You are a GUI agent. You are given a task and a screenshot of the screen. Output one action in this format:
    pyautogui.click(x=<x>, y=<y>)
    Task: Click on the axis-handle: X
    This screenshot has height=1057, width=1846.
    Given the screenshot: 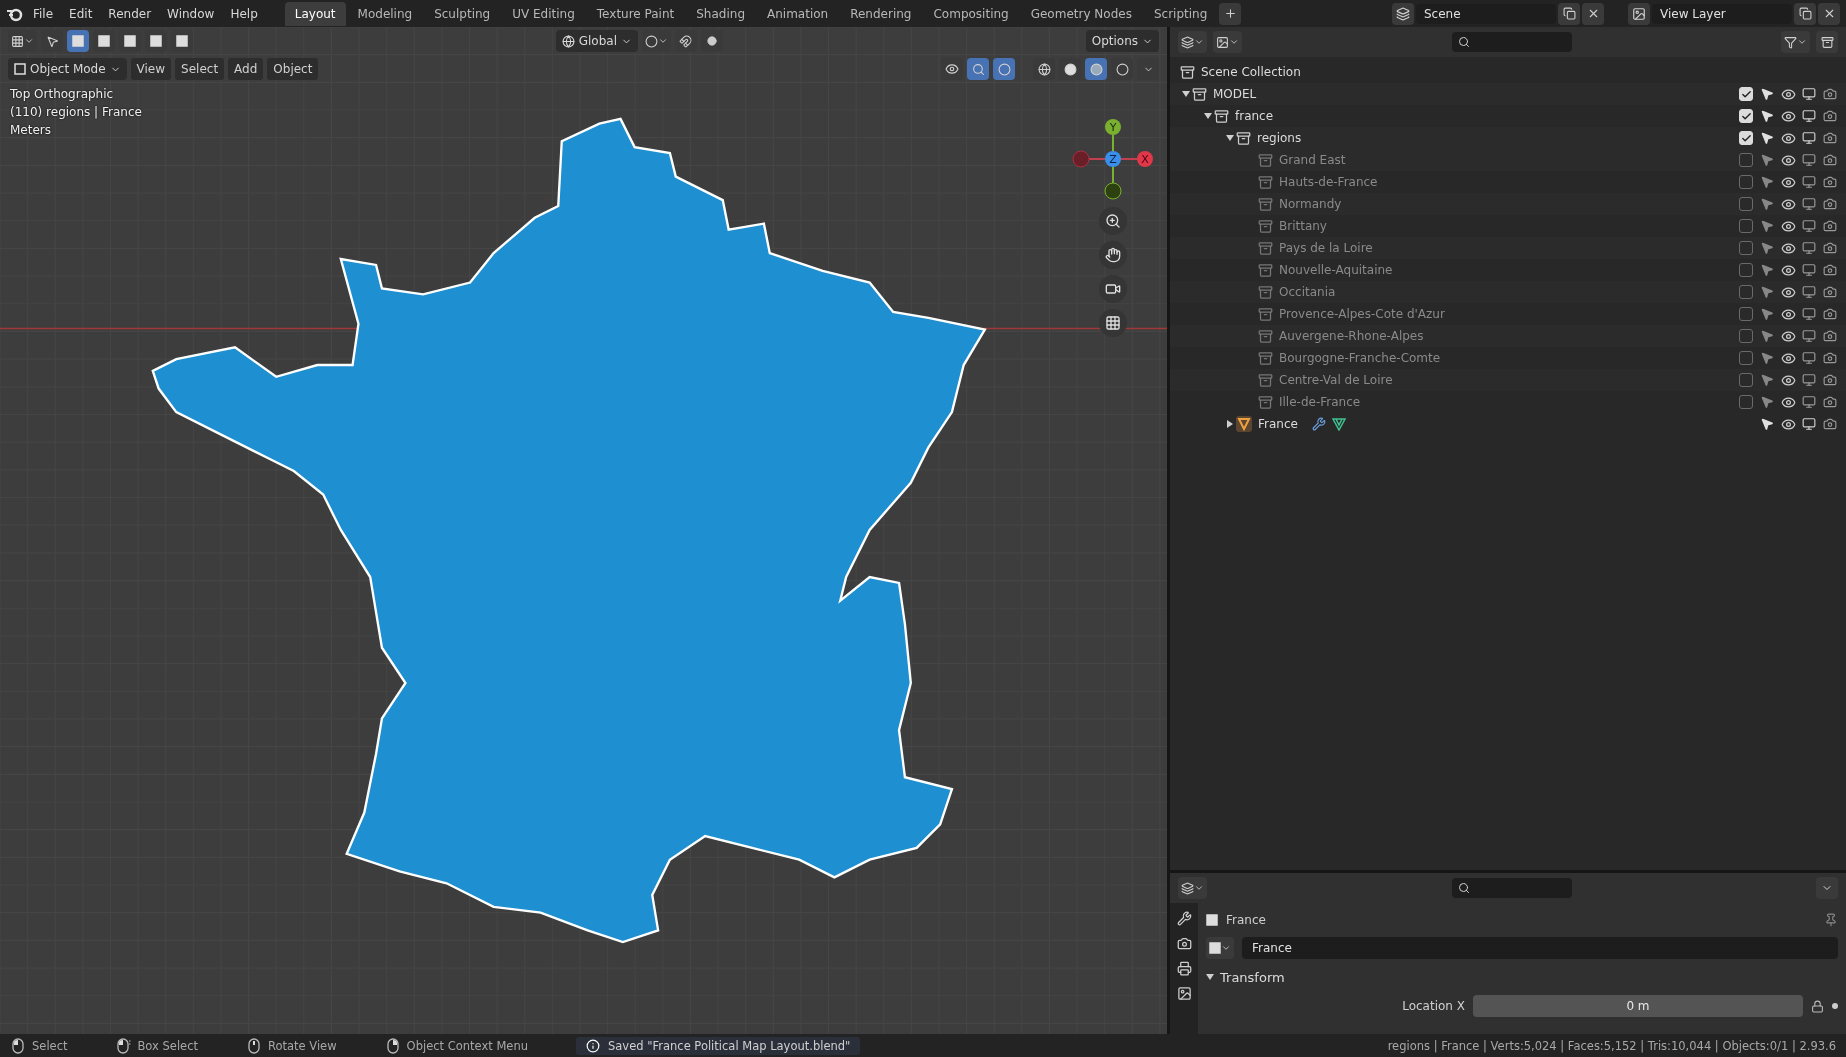 What is the action you would take?
    pyautogui.click(x=1145, y=159)
    